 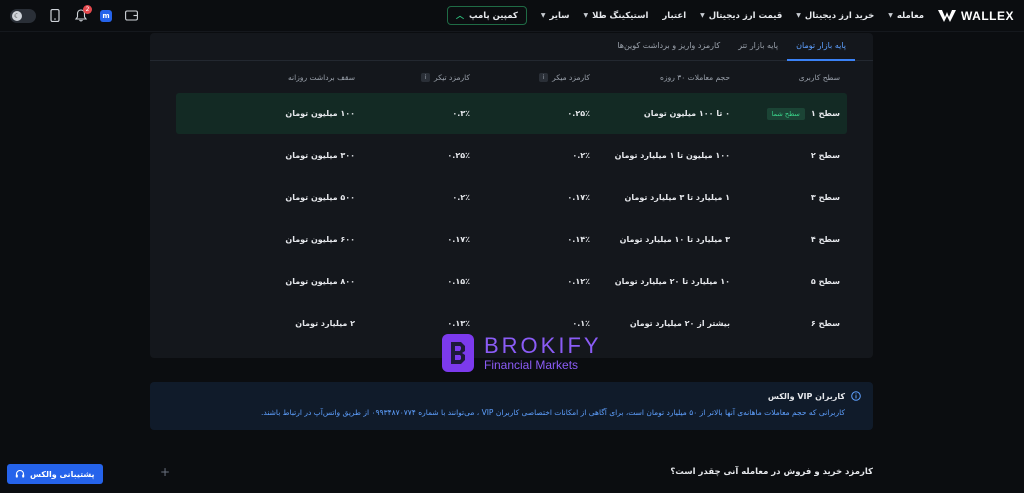 I want to click on nav-item-gold-staking: استیکینگ طلا ▼, so click(x=616, y=16).